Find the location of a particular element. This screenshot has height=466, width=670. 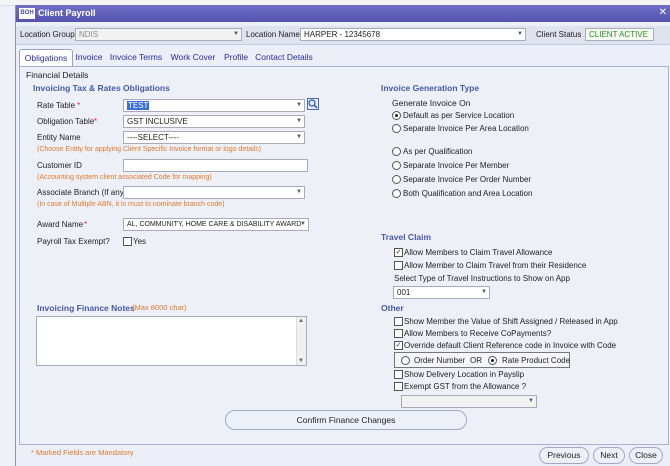

obligation-table-select: GST INCLUSIVE ▼ is located at coordinates (214, 121).